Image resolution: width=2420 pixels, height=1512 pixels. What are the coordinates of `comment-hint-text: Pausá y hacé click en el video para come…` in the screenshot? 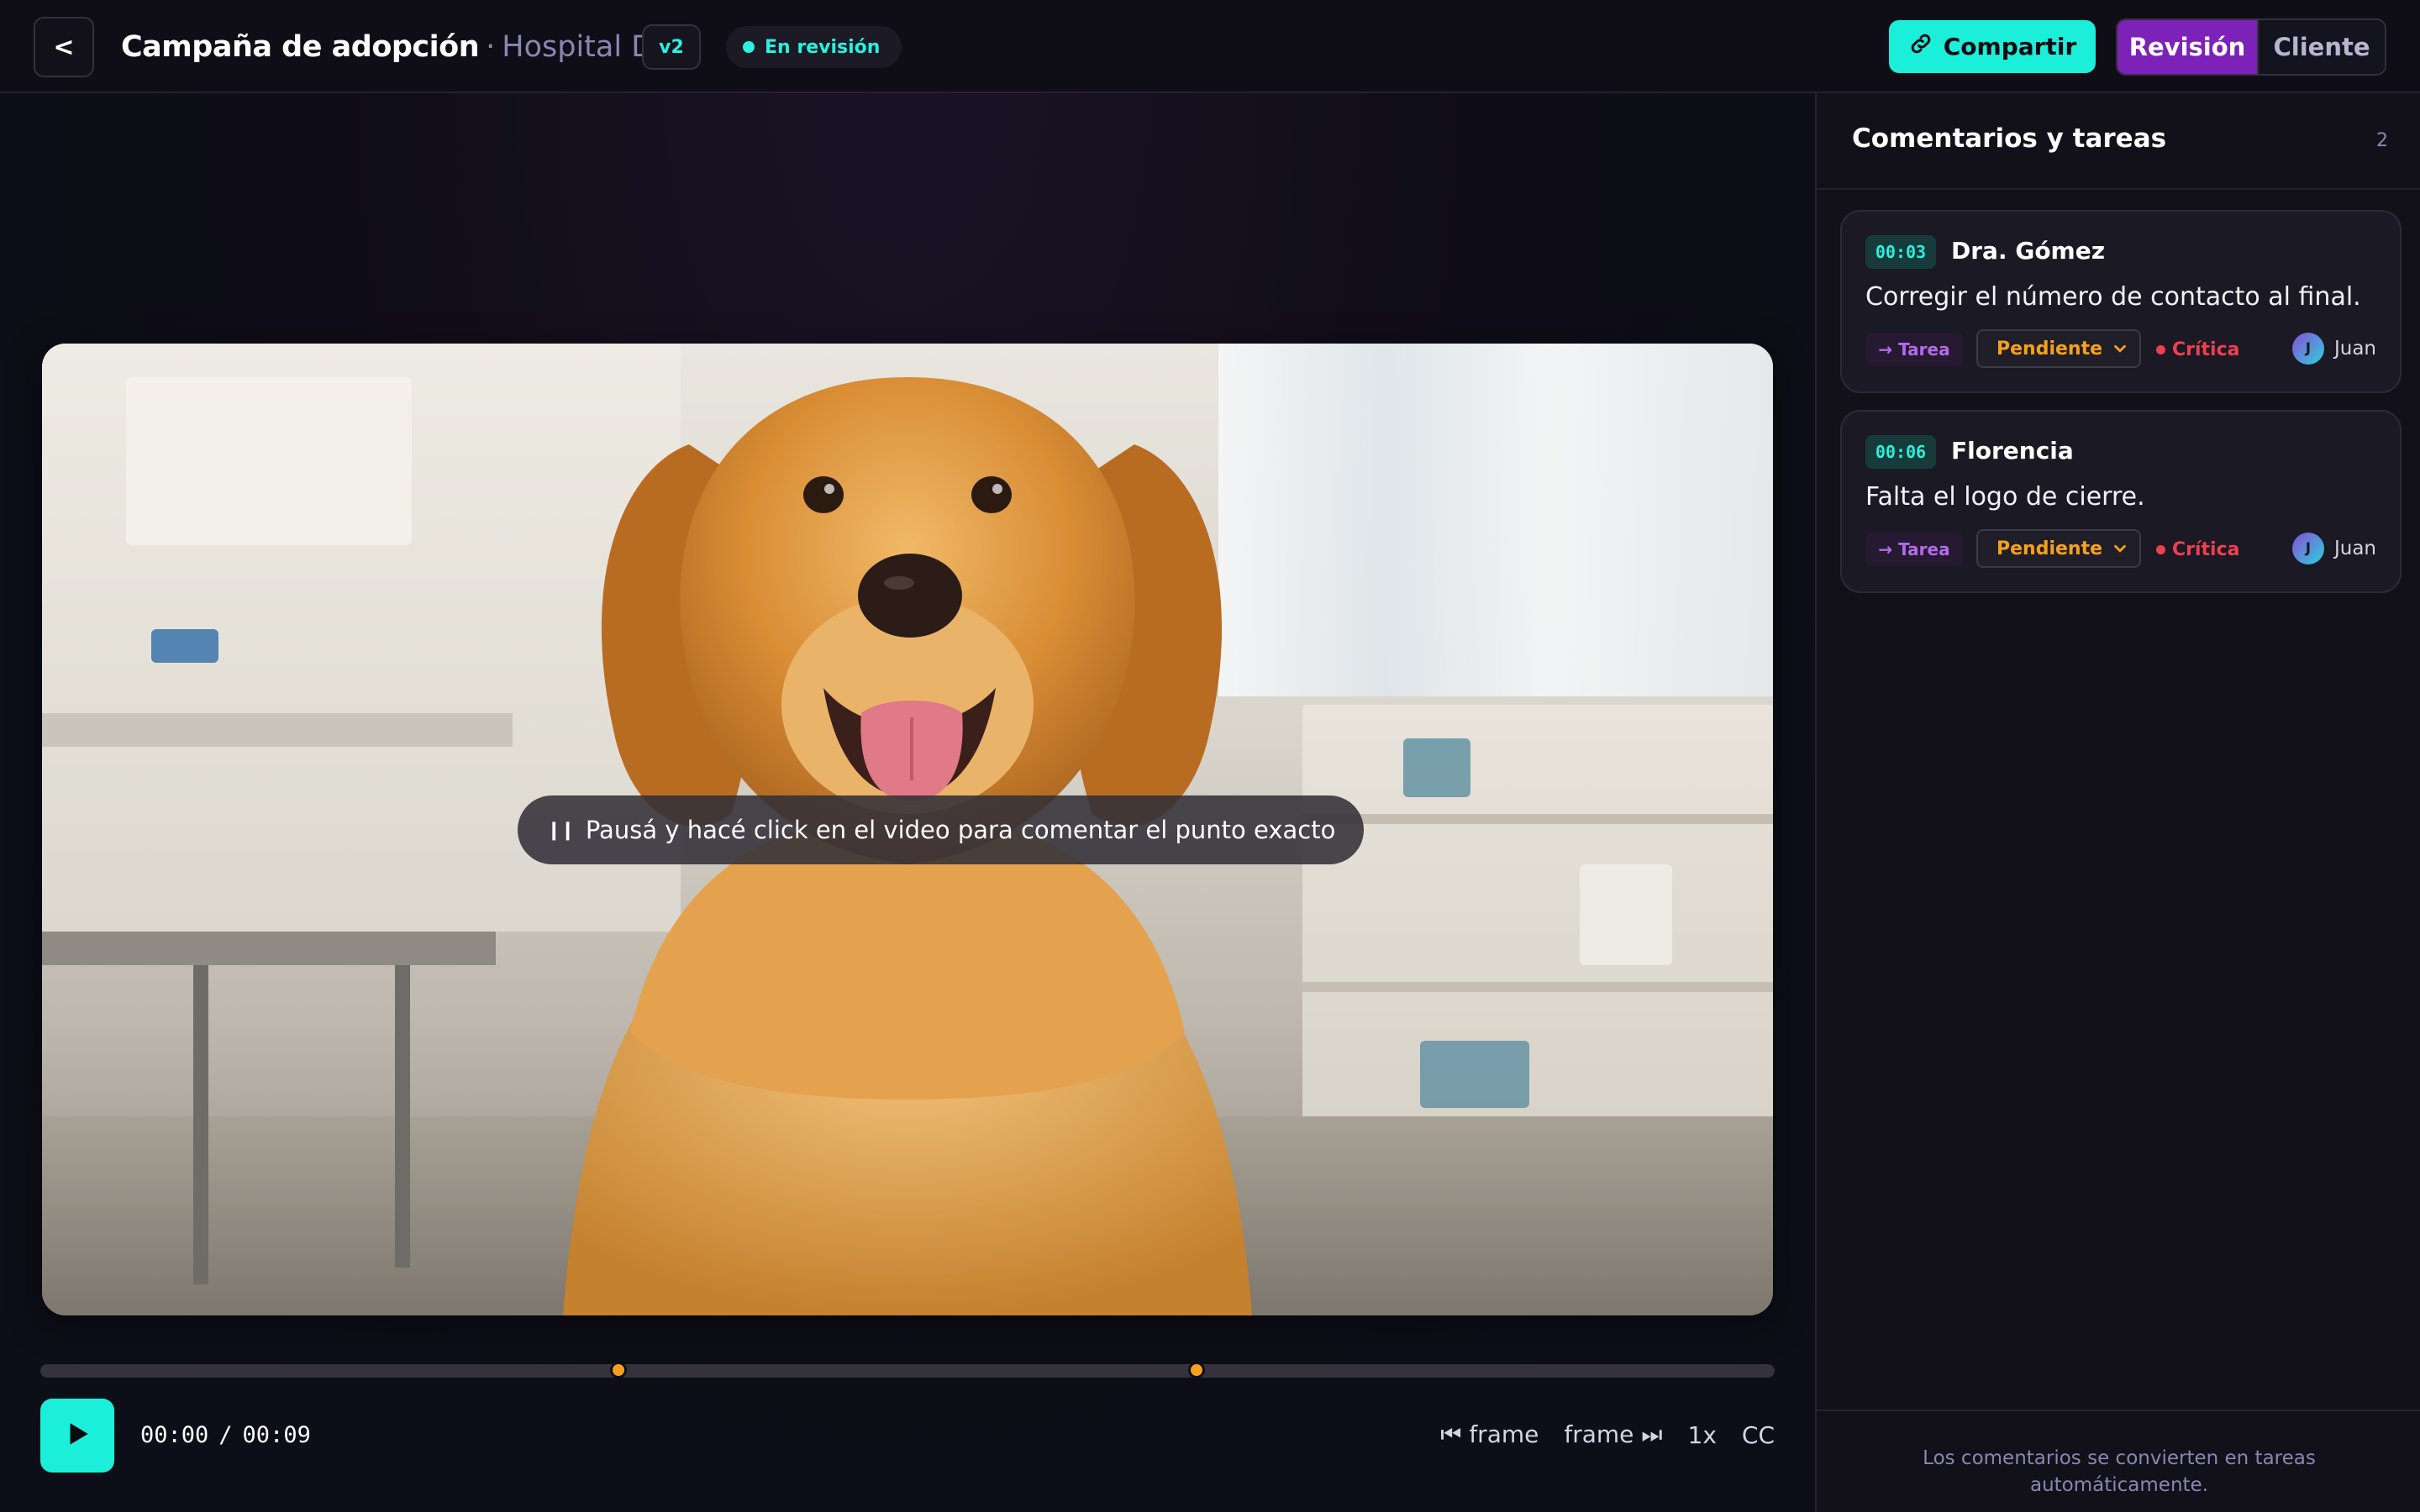 It's located at (961, 830).